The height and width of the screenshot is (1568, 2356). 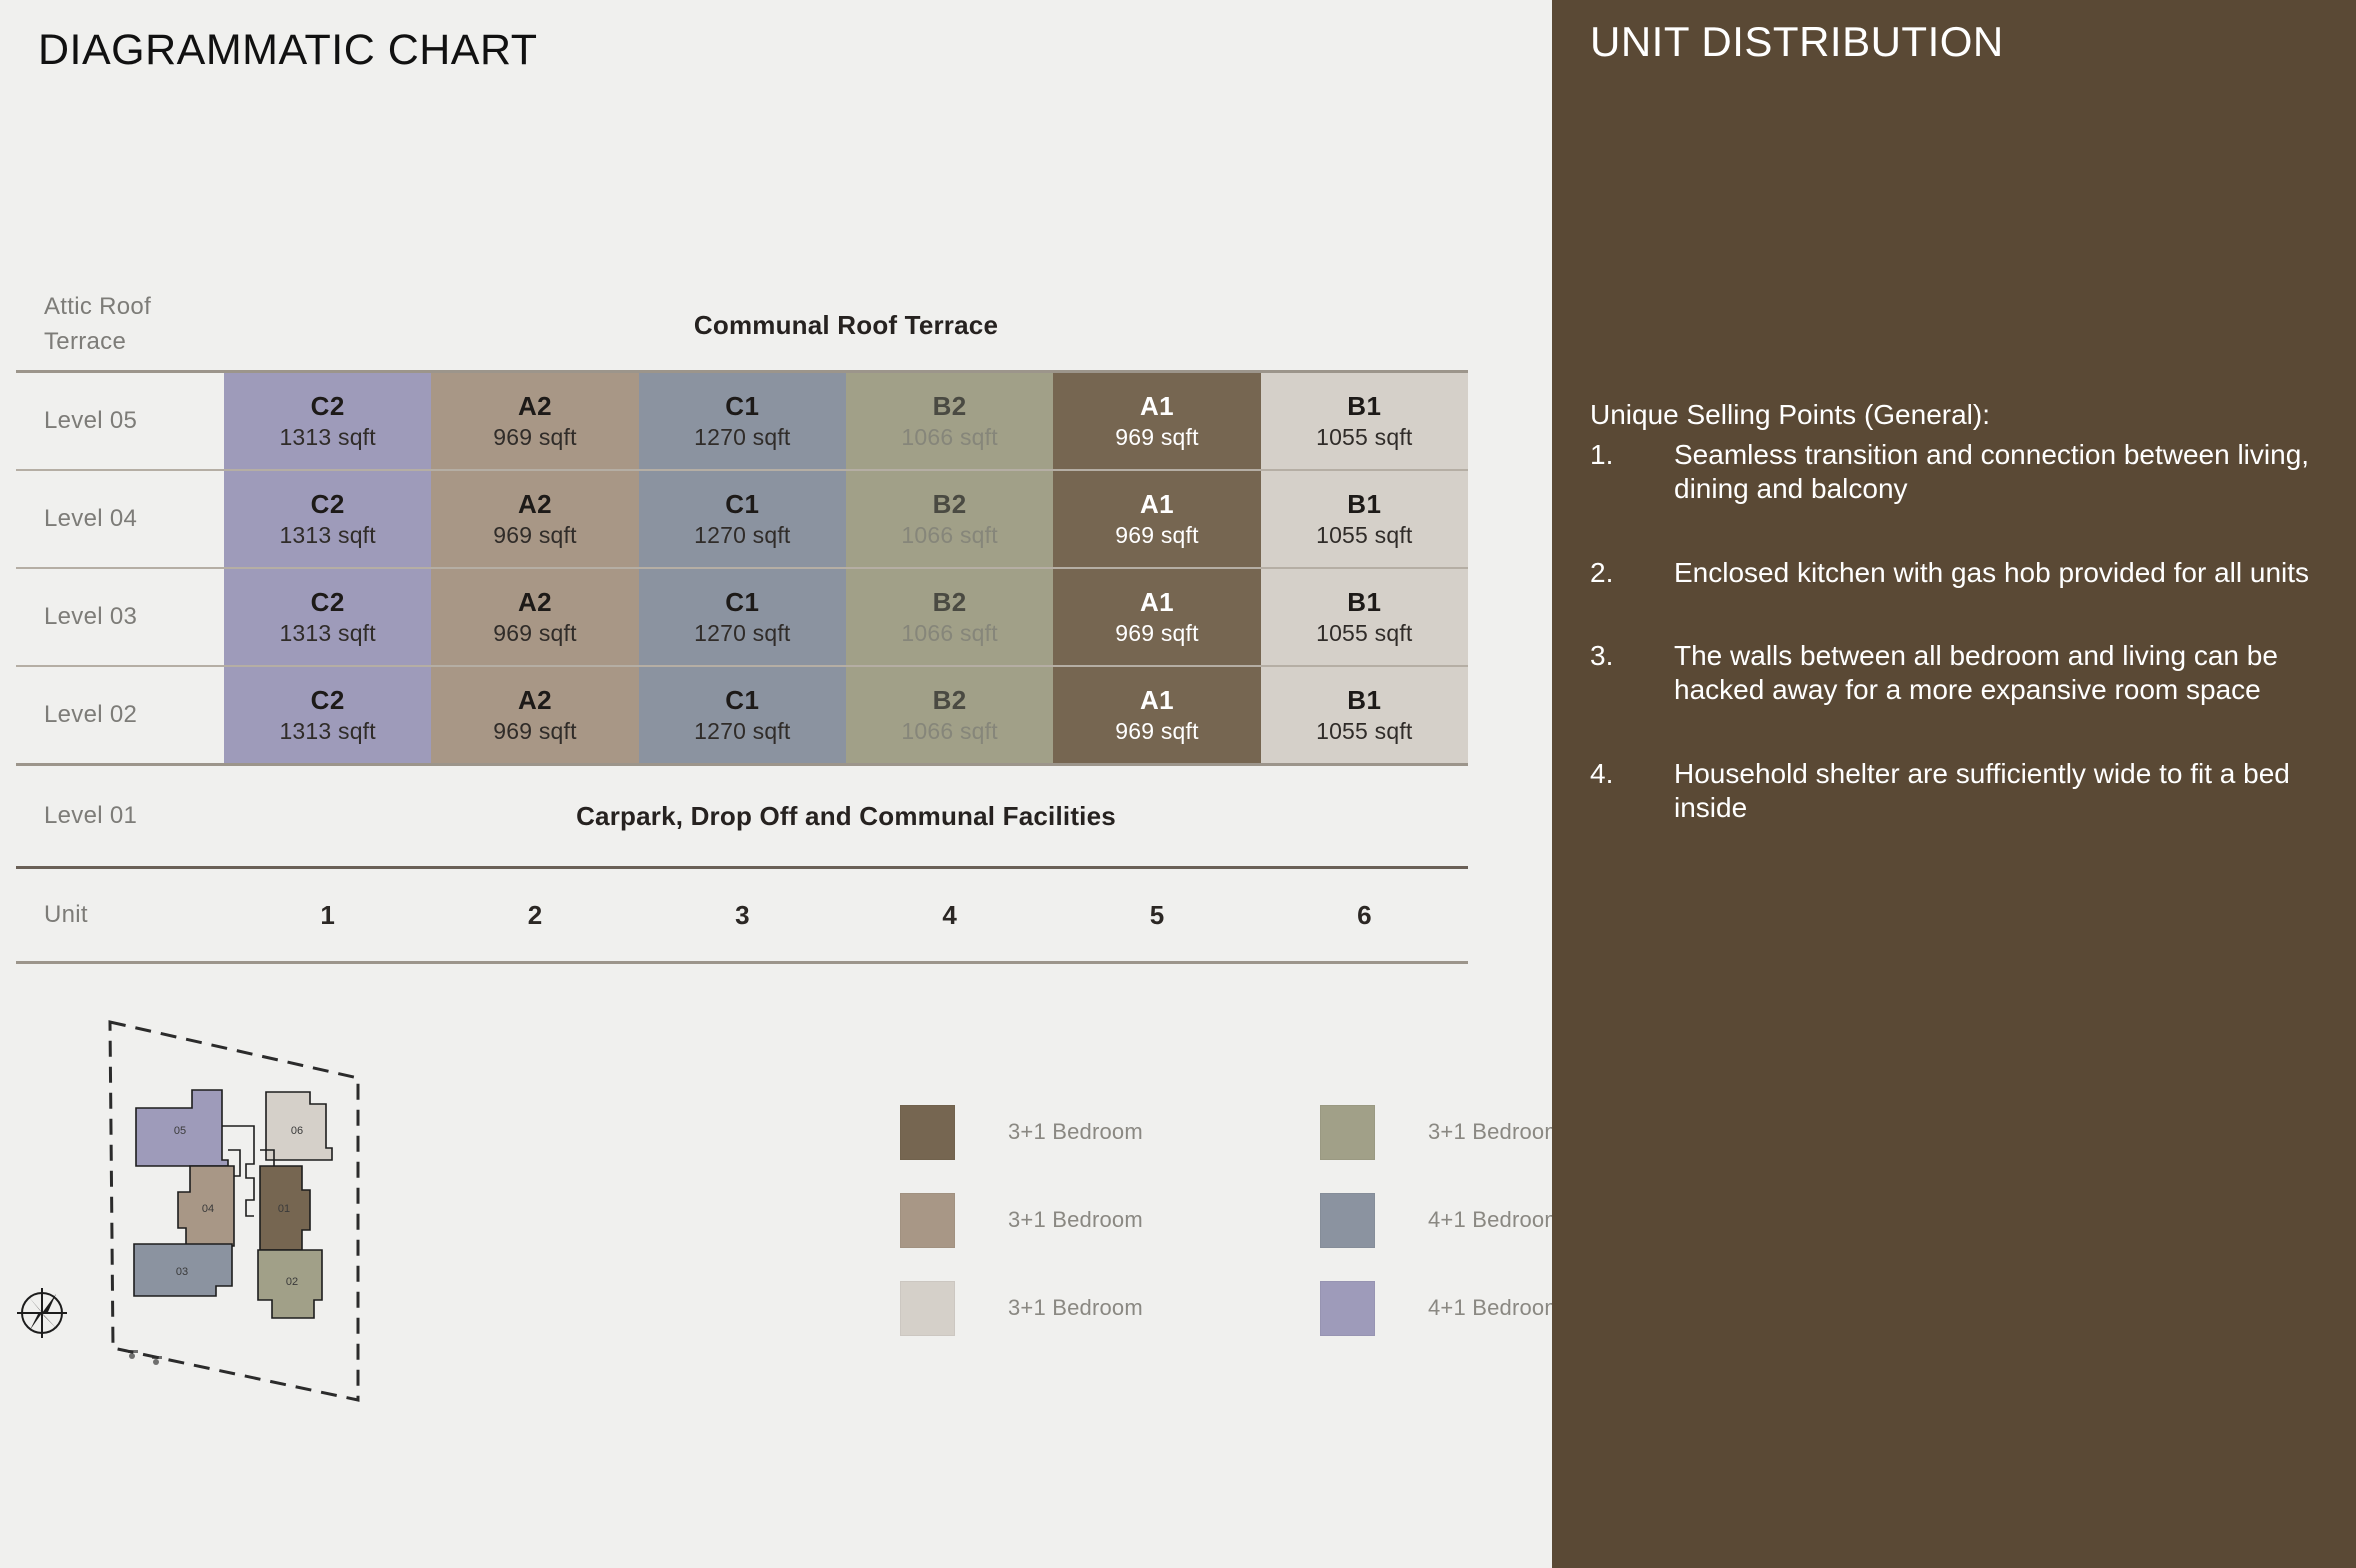 I want to click on site-block-label-06: 06, so click(x=297, y=1131).